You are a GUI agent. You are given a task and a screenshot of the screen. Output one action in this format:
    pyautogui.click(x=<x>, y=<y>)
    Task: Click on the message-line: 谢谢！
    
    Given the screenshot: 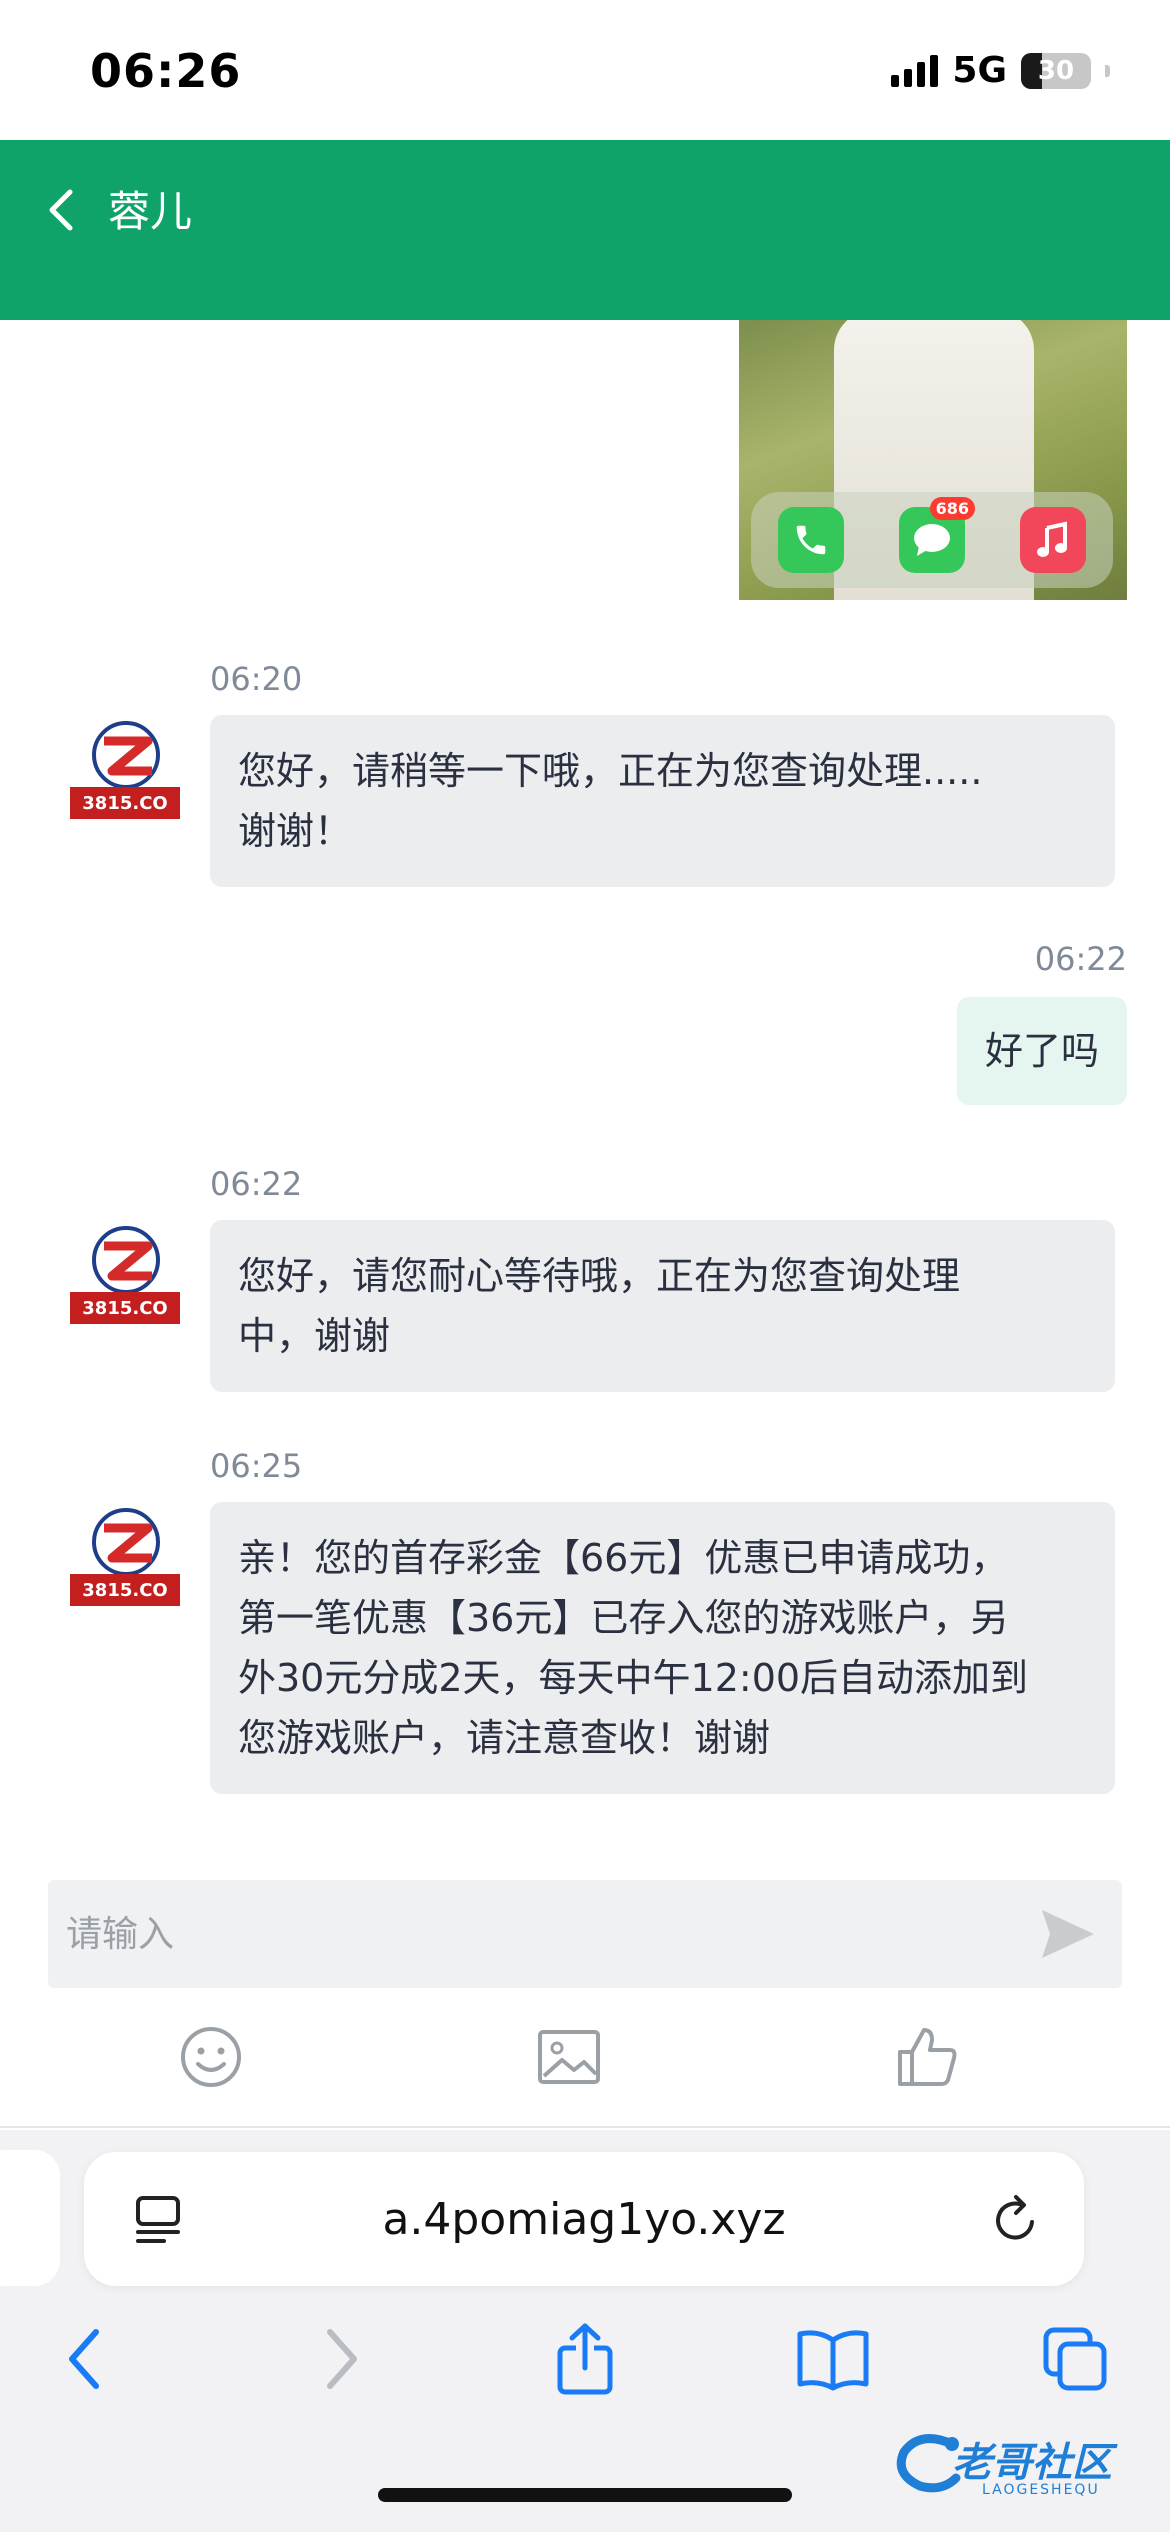 What is the action you would take?
    pyautogui.click(x=295, y=831)
    